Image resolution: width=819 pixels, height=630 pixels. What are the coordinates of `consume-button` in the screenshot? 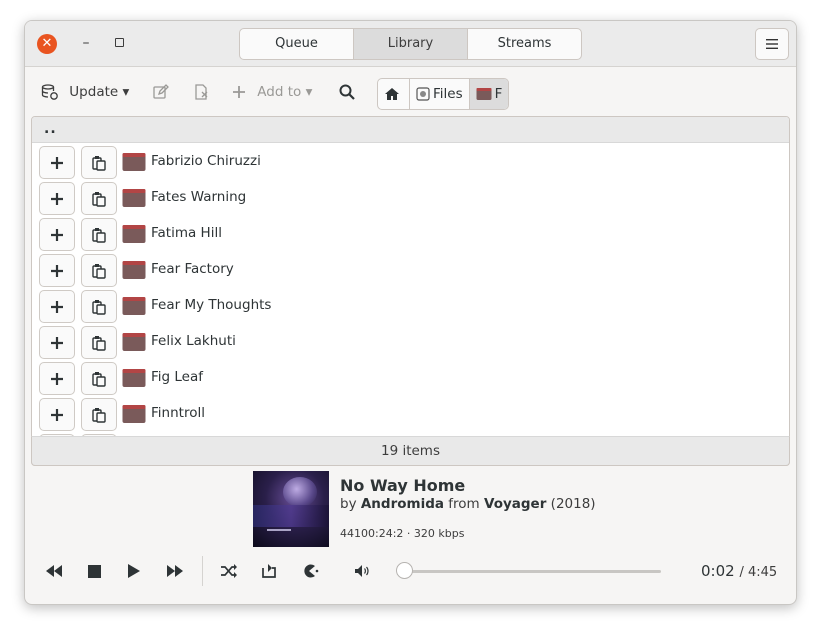 It's located at (310, 571).